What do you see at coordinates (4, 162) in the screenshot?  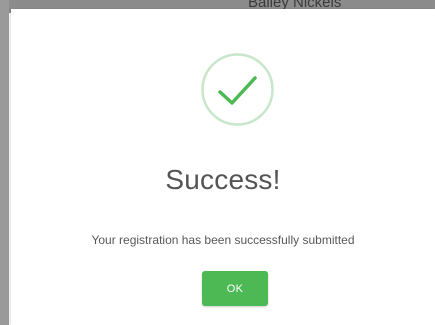 I see `backdrop-left-band` at bounding box center [4, 162].